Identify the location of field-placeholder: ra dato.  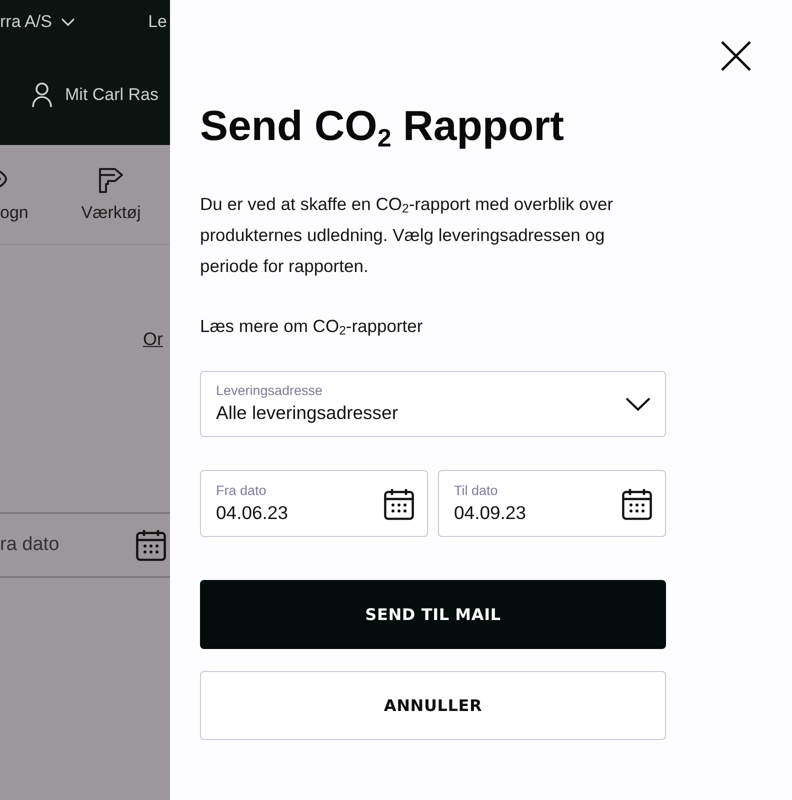
(30, 545).